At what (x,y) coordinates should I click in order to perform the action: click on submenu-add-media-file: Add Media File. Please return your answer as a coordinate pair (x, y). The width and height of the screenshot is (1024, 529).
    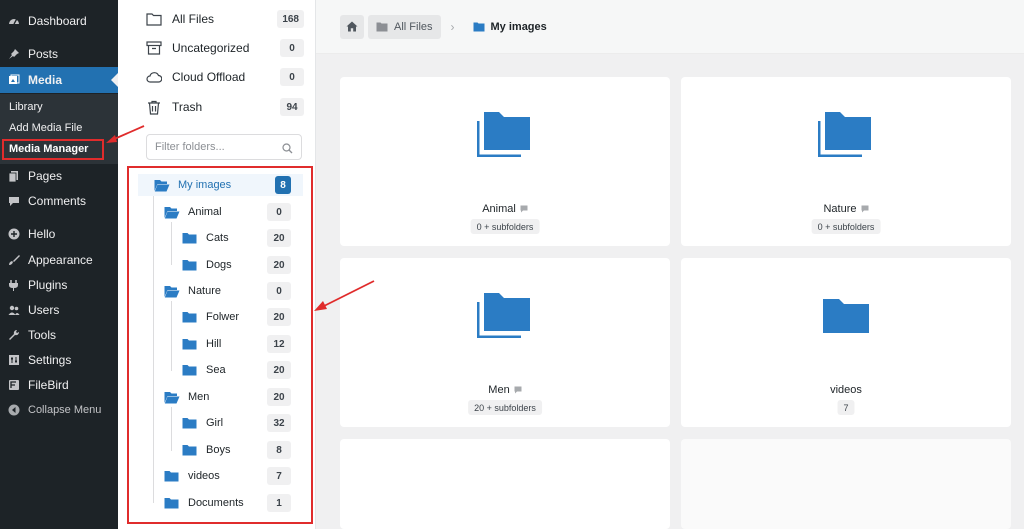
    Looking at the image, I should click on (45, 128).